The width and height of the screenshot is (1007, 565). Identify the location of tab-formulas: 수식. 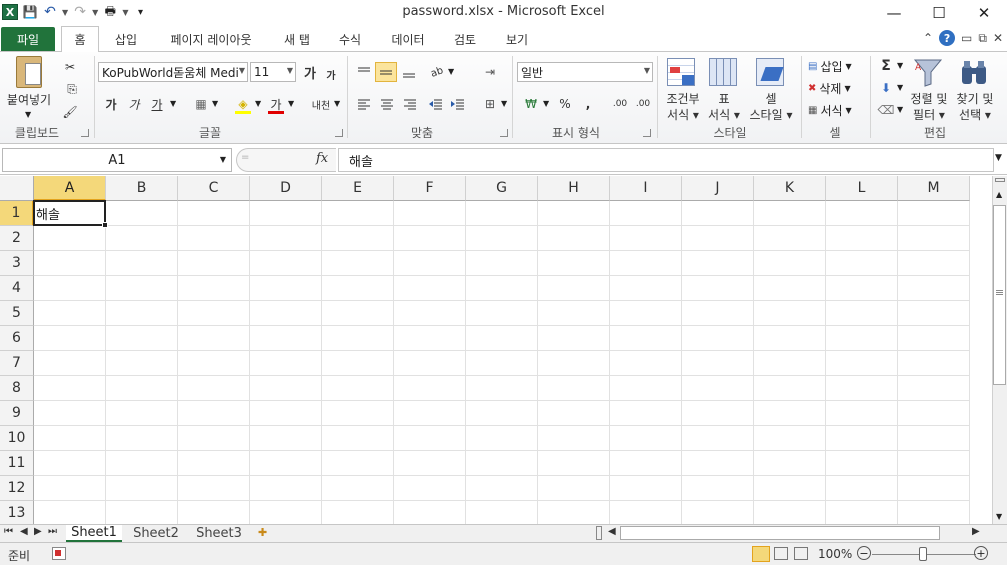
(350, 39).